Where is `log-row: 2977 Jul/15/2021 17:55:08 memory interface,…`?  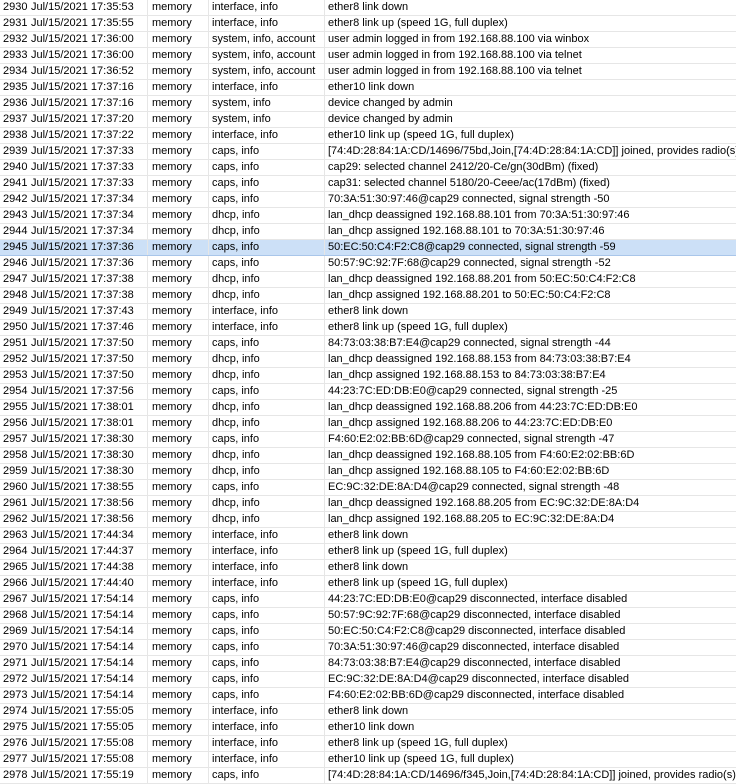
log-row: 2977 Jul/15/2021 17:55:08 memory interface,… is located at coordinates (368, 760).